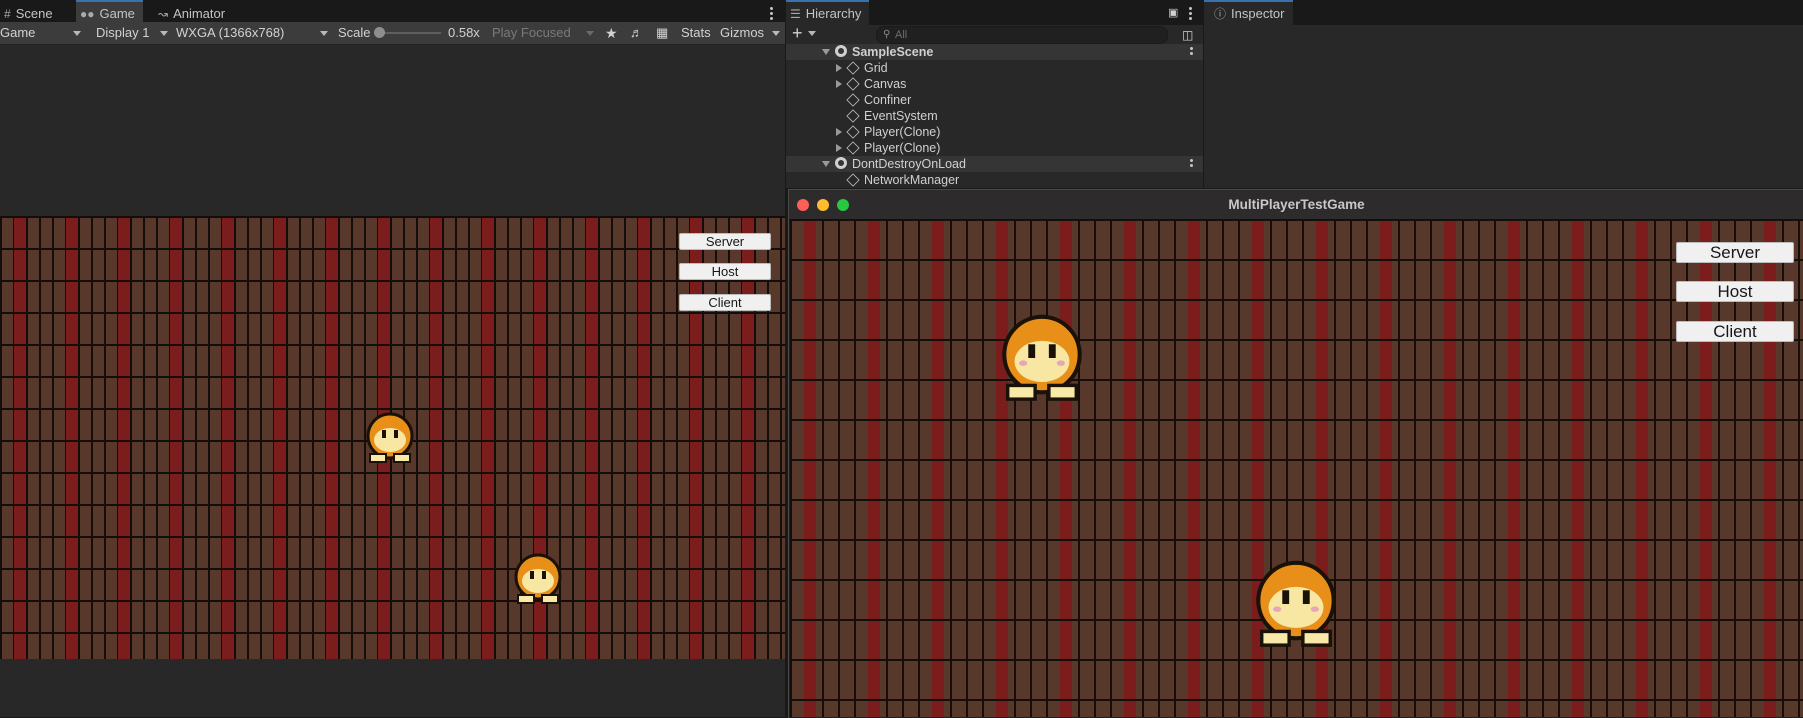  Describe the element at coordinates (742, 33) in the screenshot. I see `gizmos-dropdown: Gizmos` at that location.